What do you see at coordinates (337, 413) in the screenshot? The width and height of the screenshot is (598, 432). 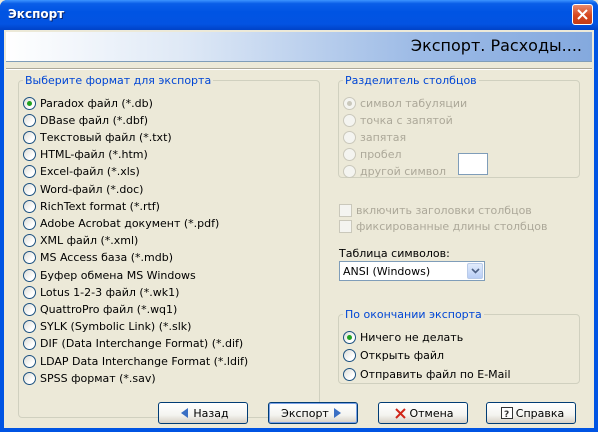 I see `arrow-right-icon` at bounding box center [337, 413].